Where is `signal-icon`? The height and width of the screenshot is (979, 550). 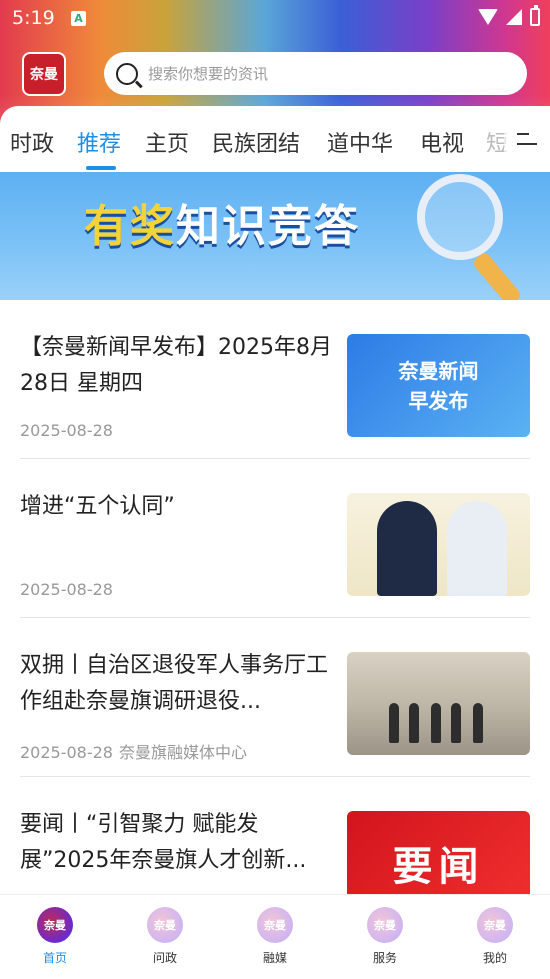
signal-icon is located at coordinates (514, 17).